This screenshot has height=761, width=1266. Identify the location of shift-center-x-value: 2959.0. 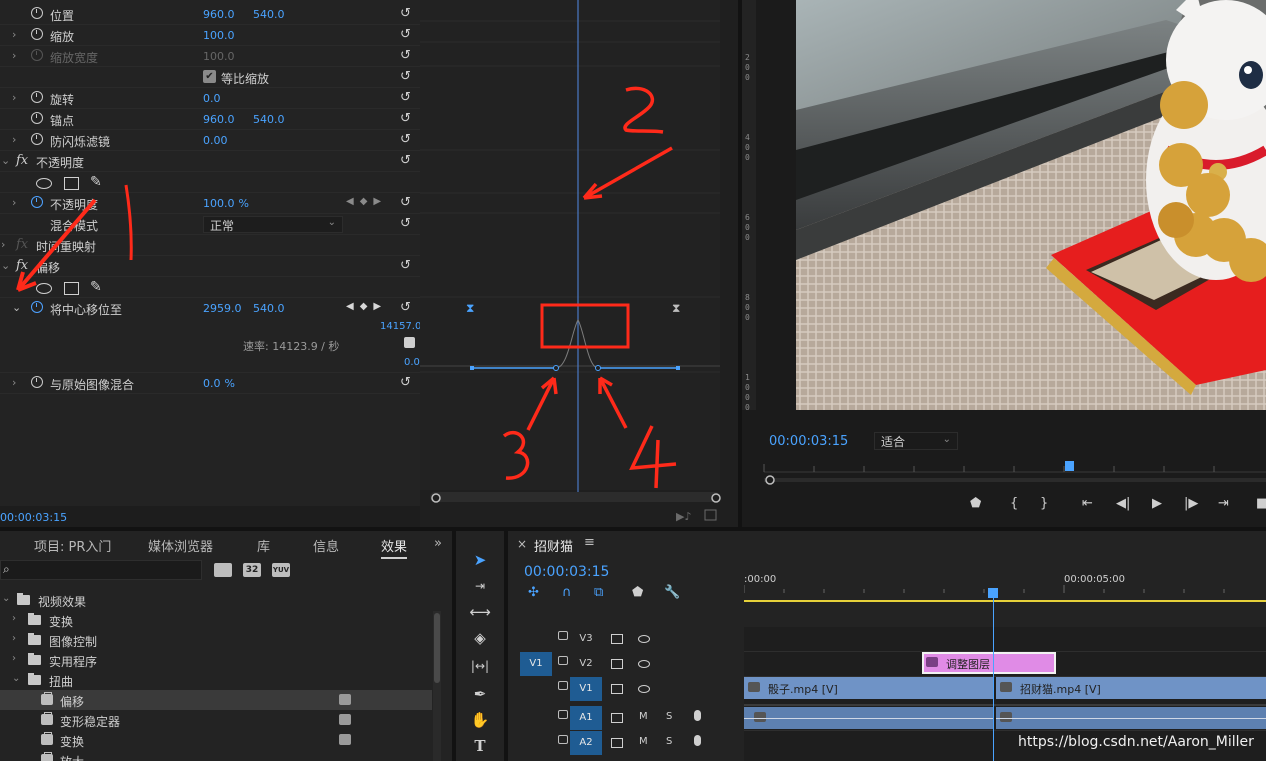
(222, 308).